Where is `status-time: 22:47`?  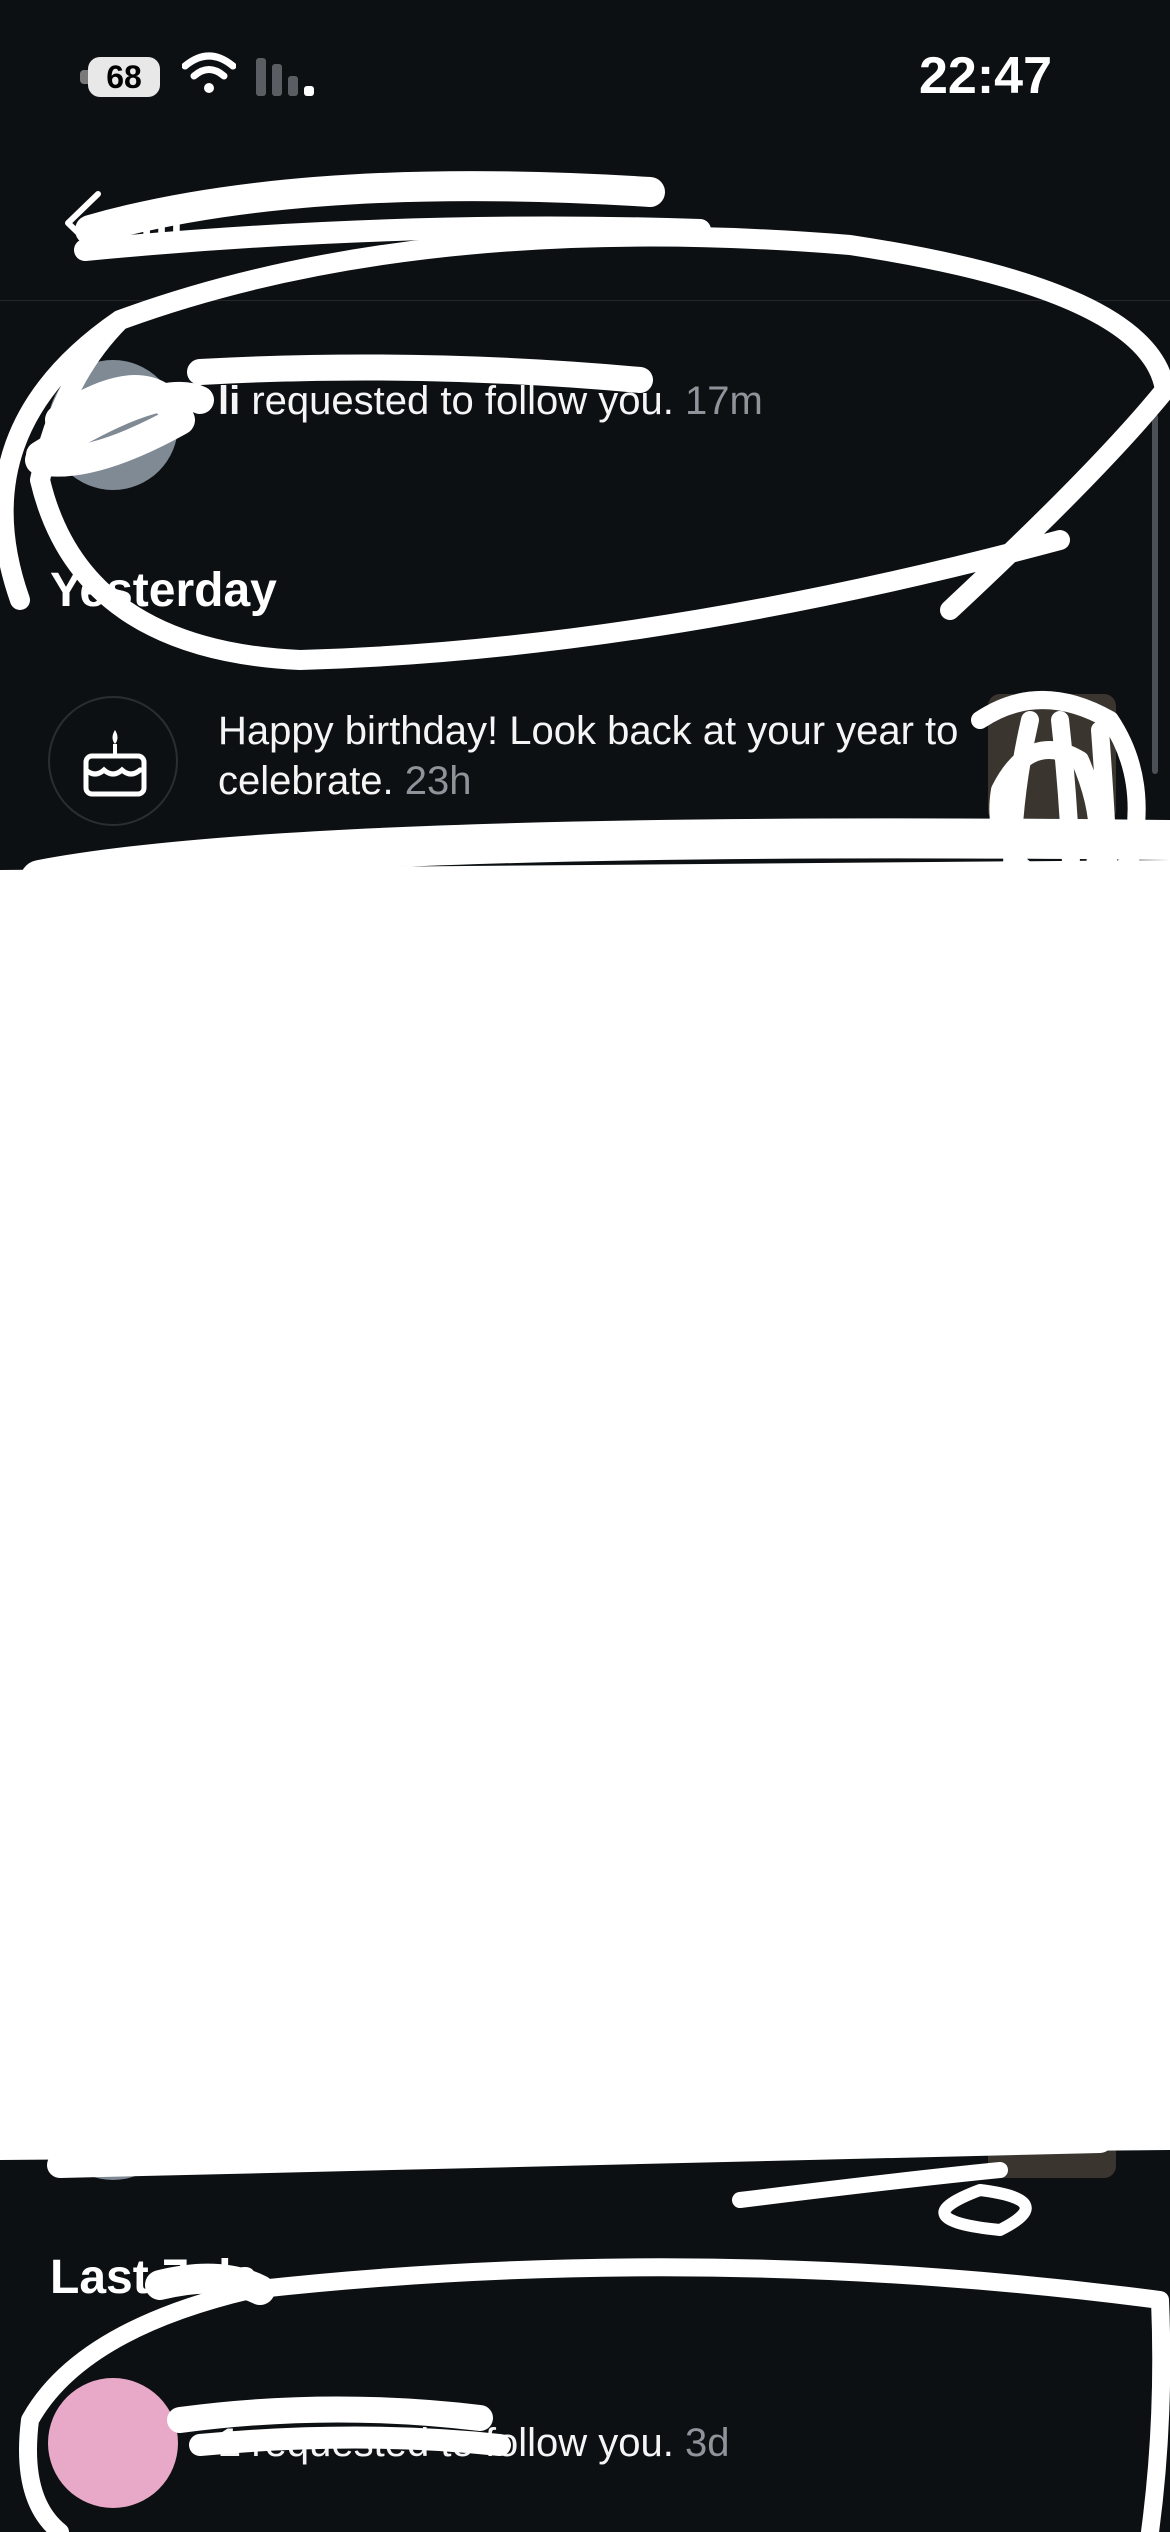 status-time: 22:47 is located at coordinates (985, 76).